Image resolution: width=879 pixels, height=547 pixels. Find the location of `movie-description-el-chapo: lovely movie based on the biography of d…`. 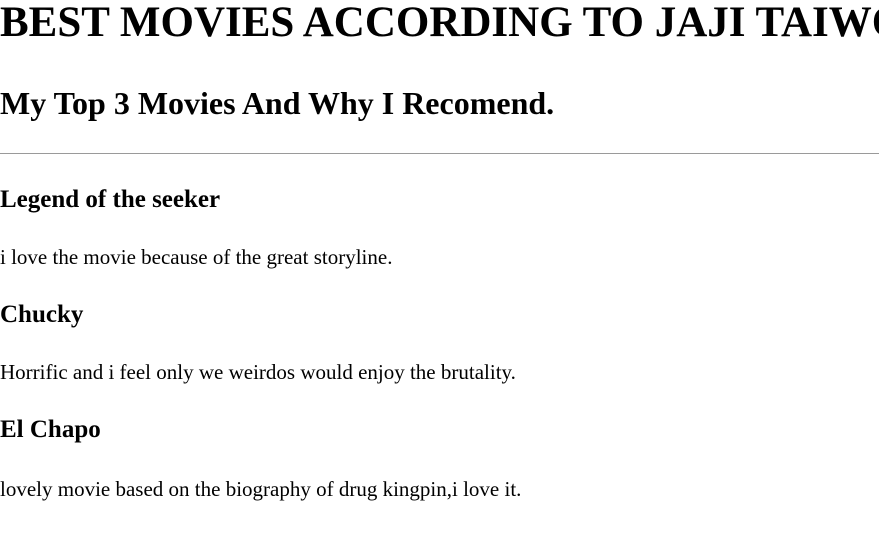

movie-description-el-chapo: lovely movie based on the biography of d… is located at coordinates (261, 489).